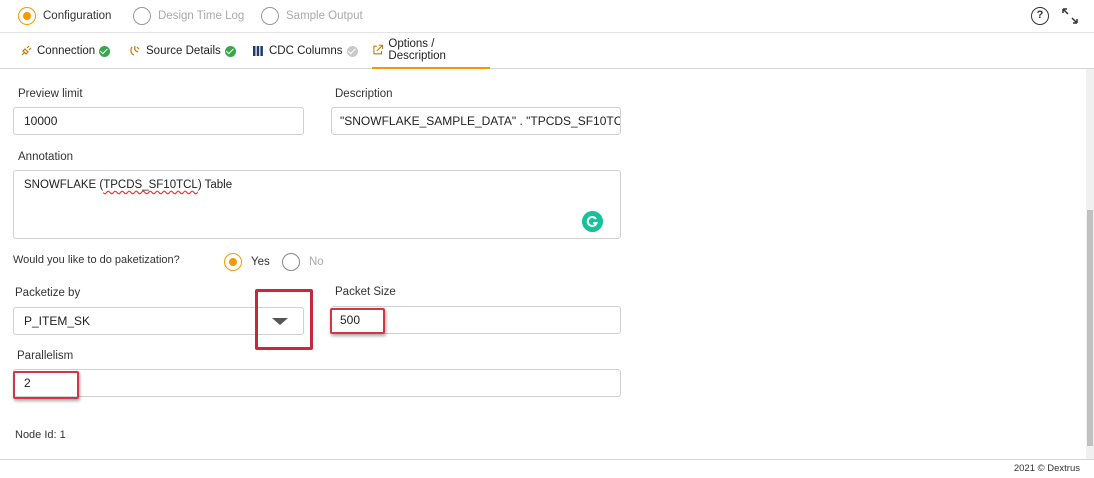 The image size is (1094, 478). I want to click on paketization-yes-radio: Yes, so click(247, 262).